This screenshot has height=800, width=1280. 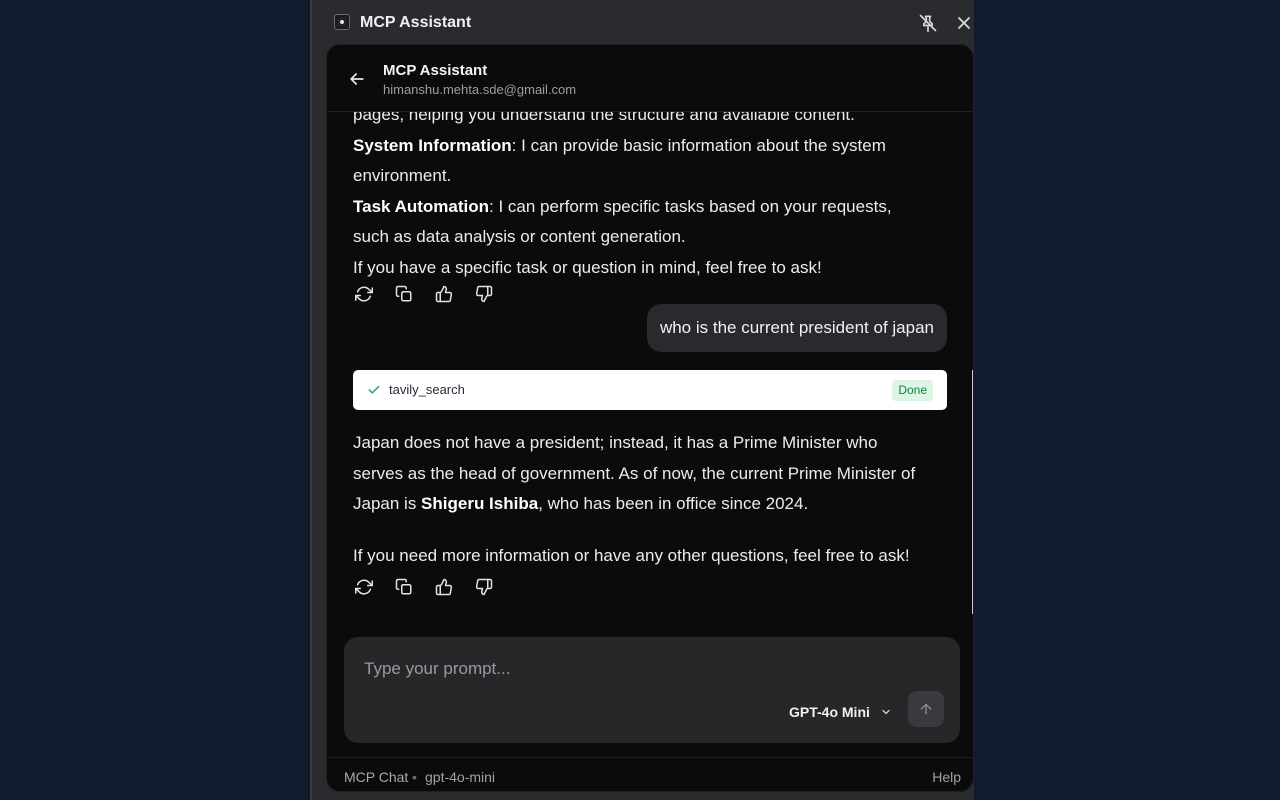 What do you see at coordinates (342, 22) in the screenshot?
I see `app-logo-icon` at bounding box center [342, 22].